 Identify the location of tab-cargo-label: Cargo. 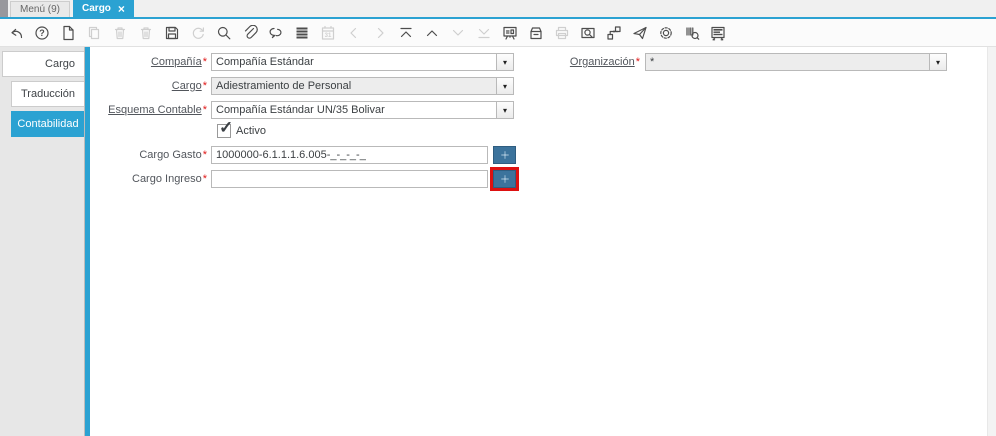
(96, 8).